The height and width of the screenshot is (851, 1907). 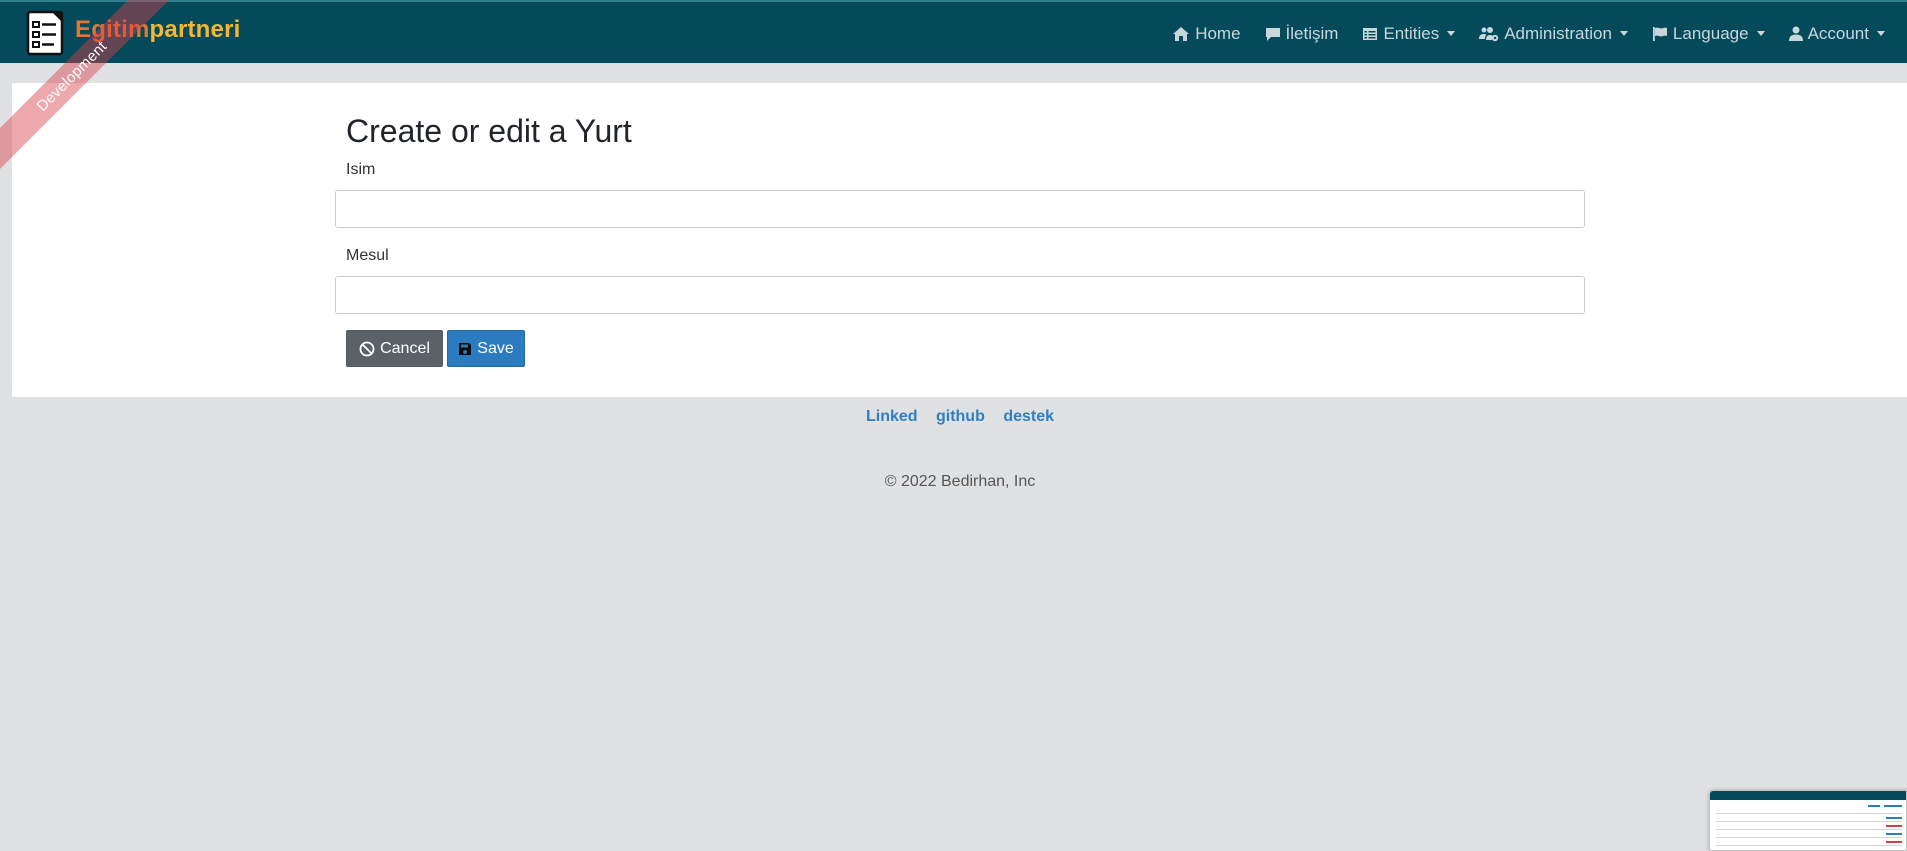 I want to click on nav-account: Account, so click(x=1836, y=33).